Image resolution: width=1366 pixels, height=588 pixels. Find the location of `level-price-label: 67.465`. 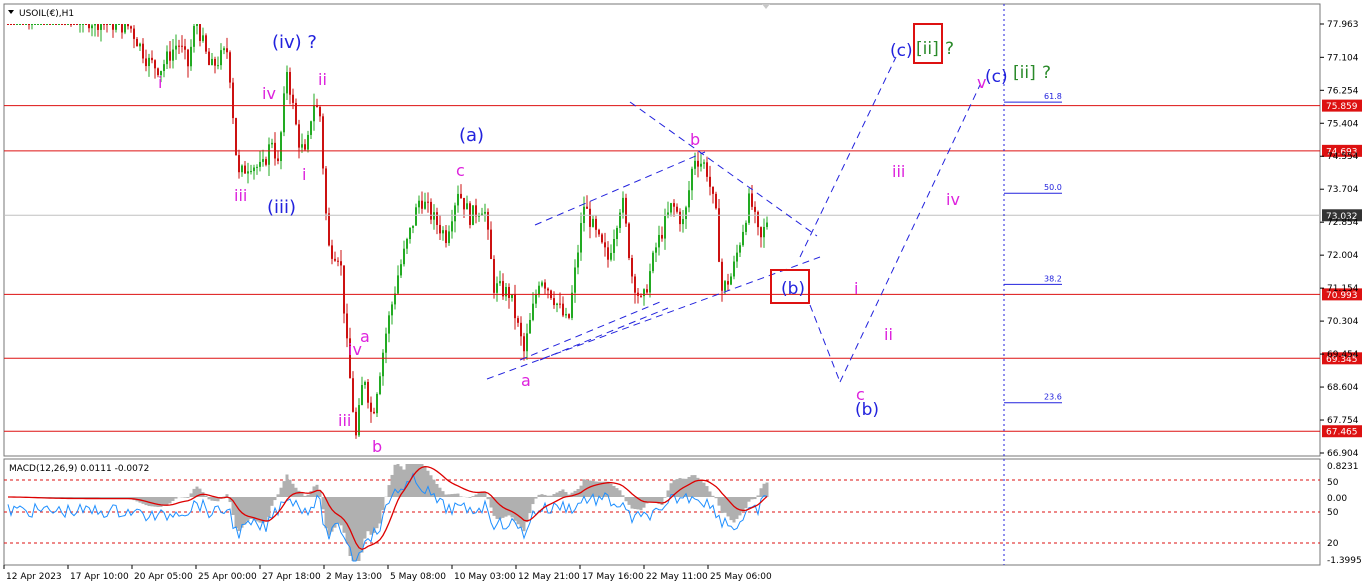

level-price-label: 67.465 is located at coordinates (1342, 433).